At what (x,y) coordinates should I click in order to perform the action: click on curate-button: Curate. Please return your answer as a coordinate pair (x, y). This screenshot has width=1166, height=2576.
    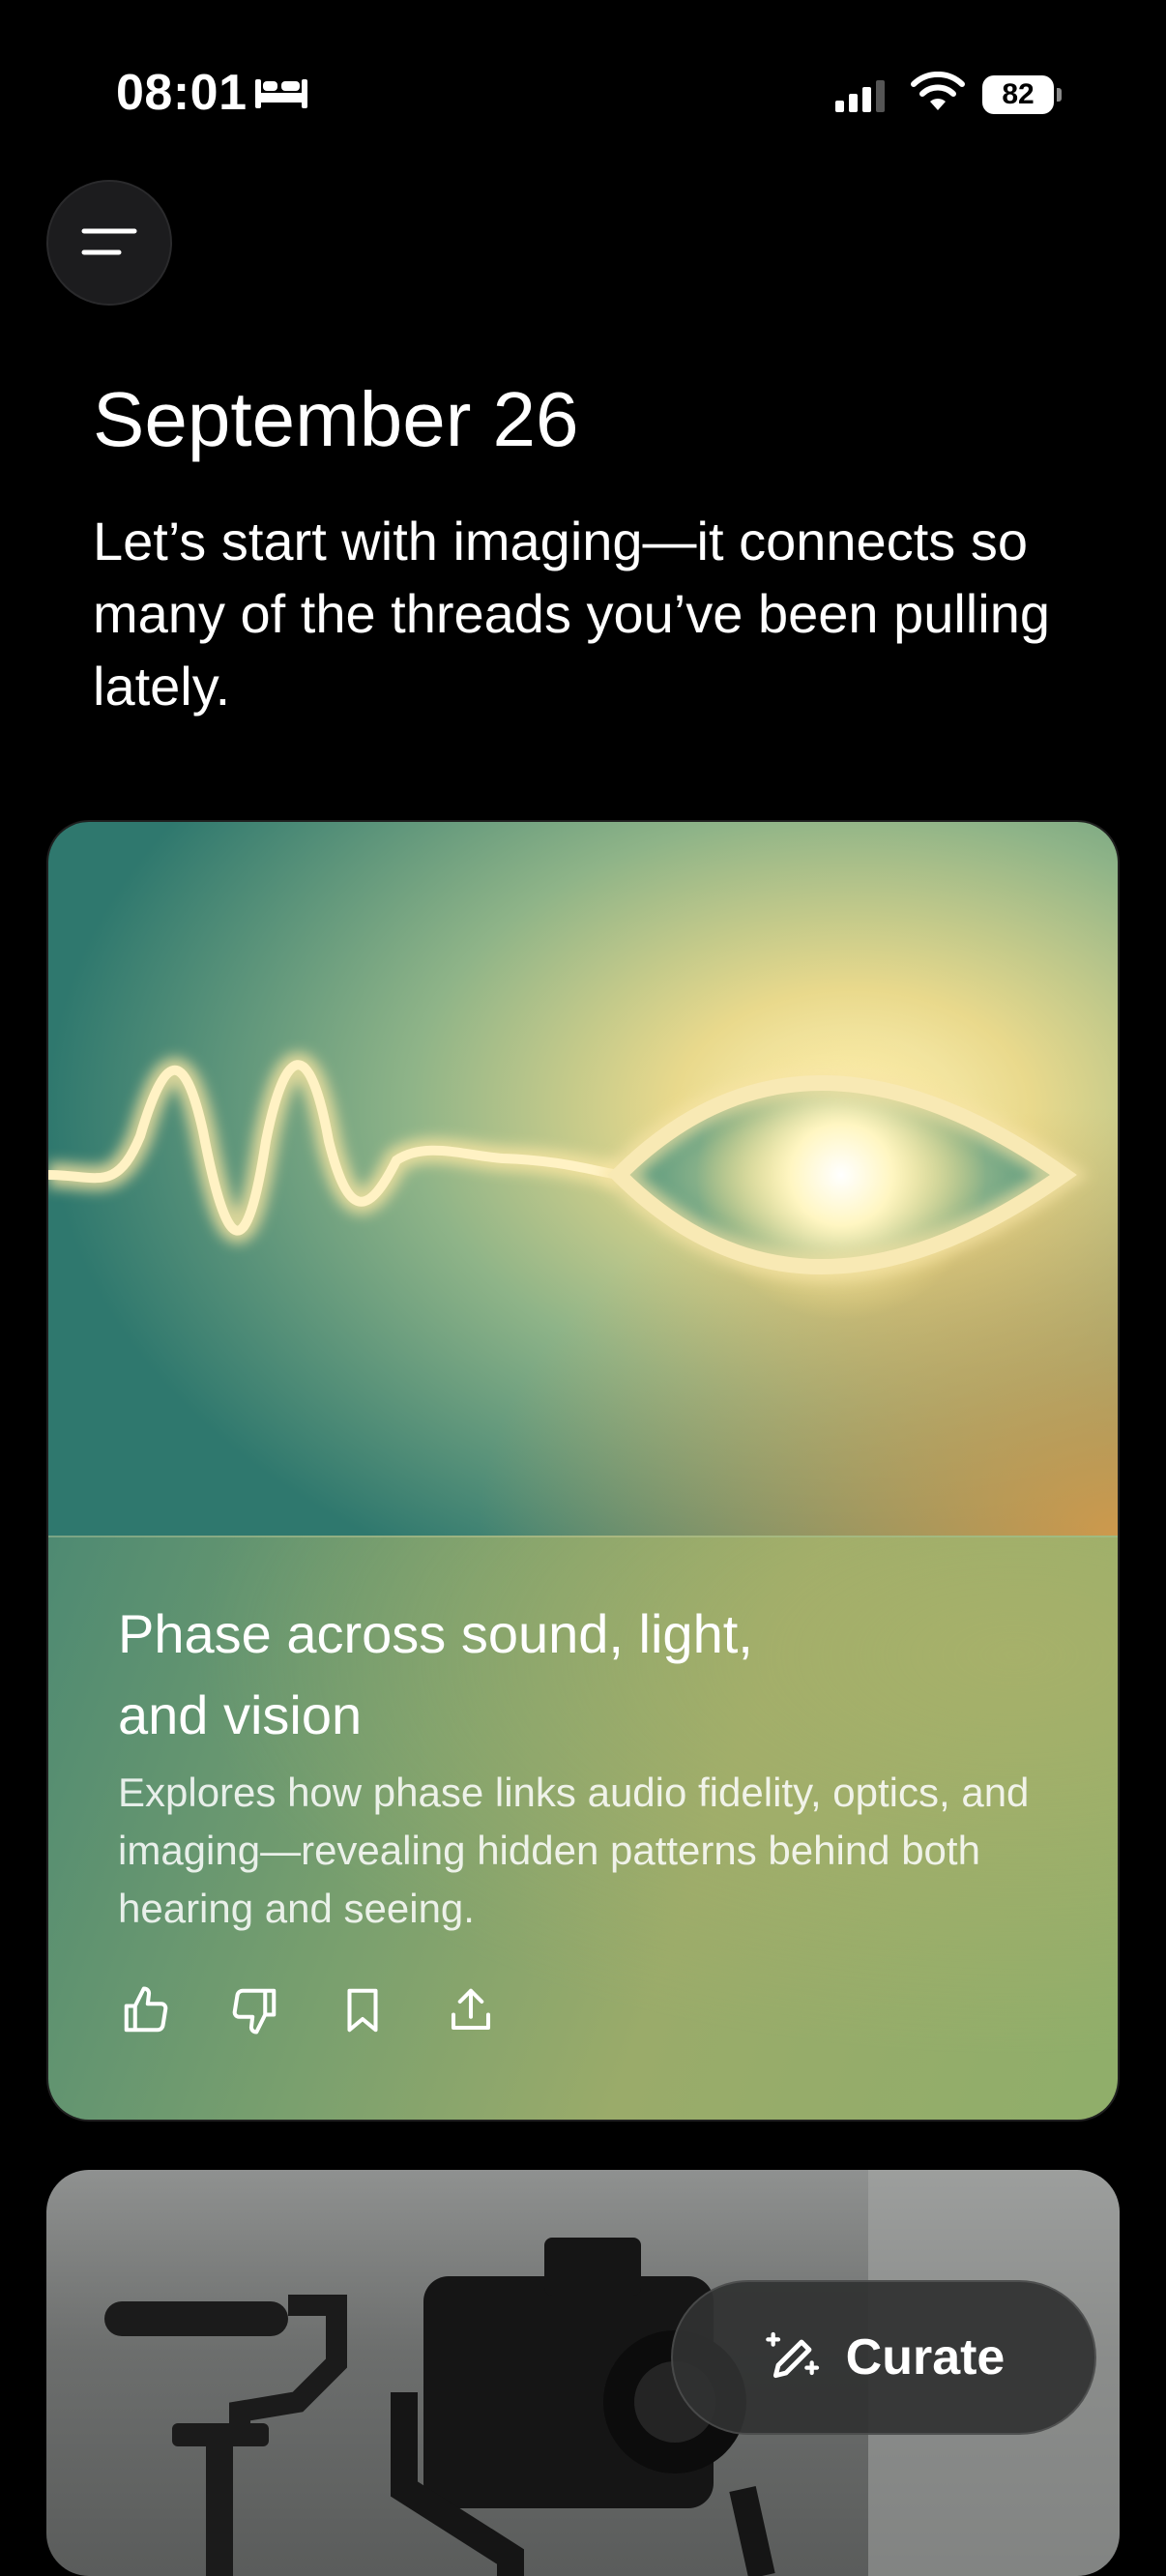
    Looking at the image, I should click on (883, 2357).